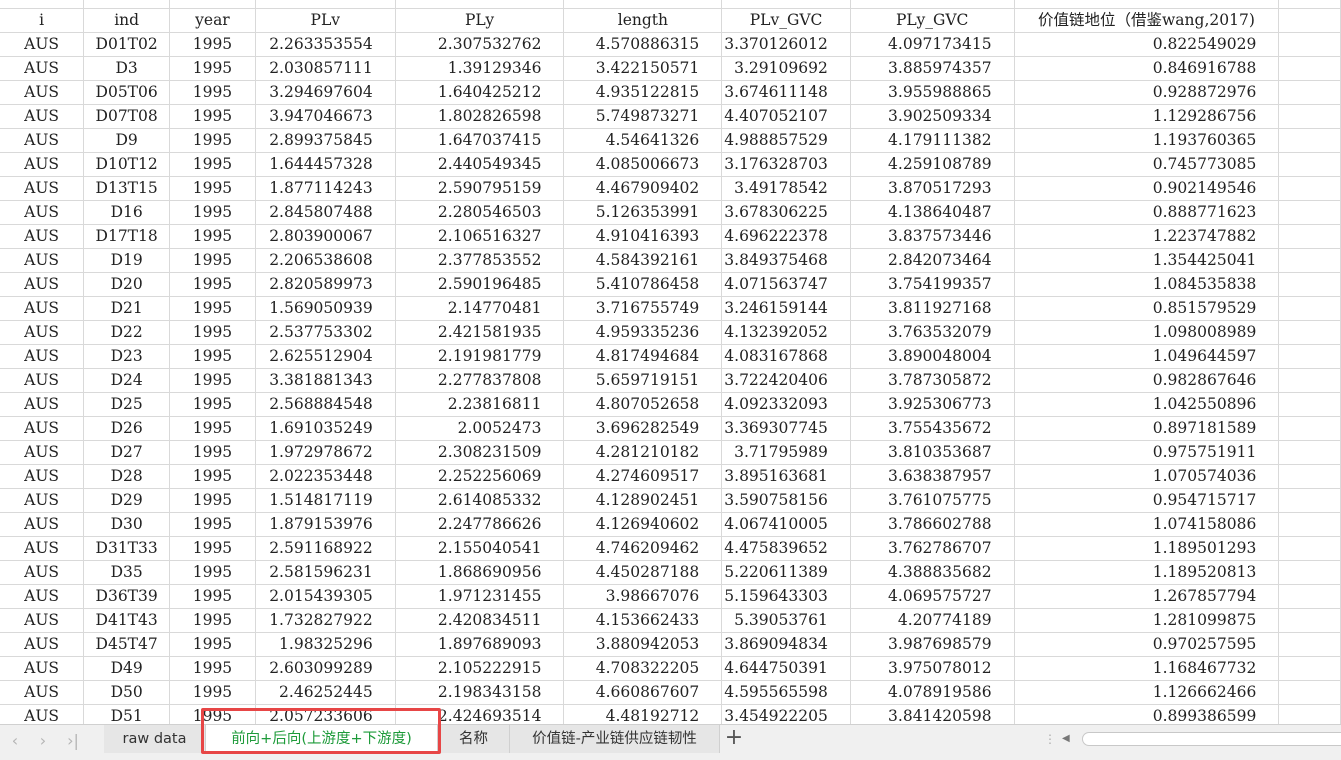 This screenshot has height=760, width=1341. Describe the element at coordinates (932, 620) in the screenshot. I see `table-cell: 4.20774189` at that location.